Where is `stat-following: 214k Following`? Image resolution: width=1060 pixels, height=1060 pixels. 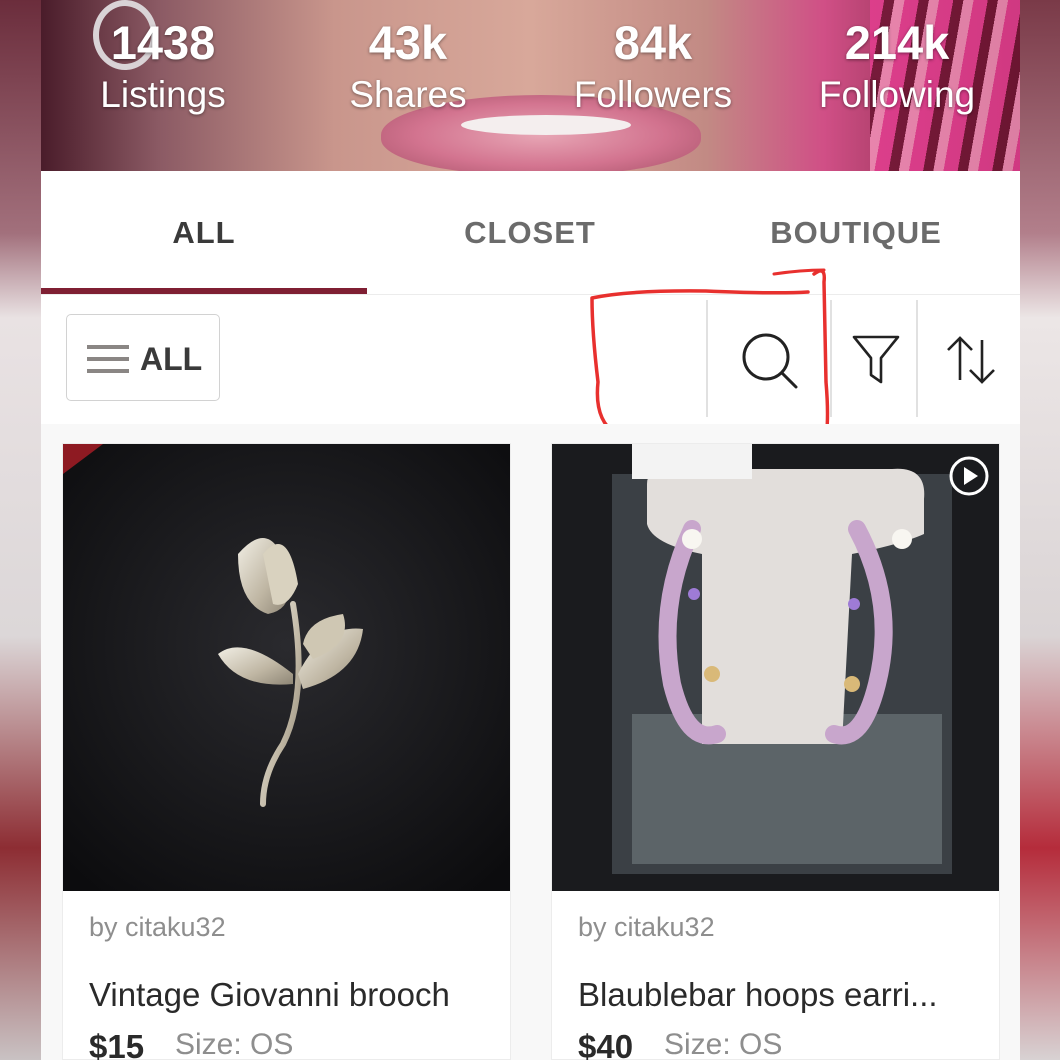 stat-following: 214k Following is located at coordinates (897, 66).